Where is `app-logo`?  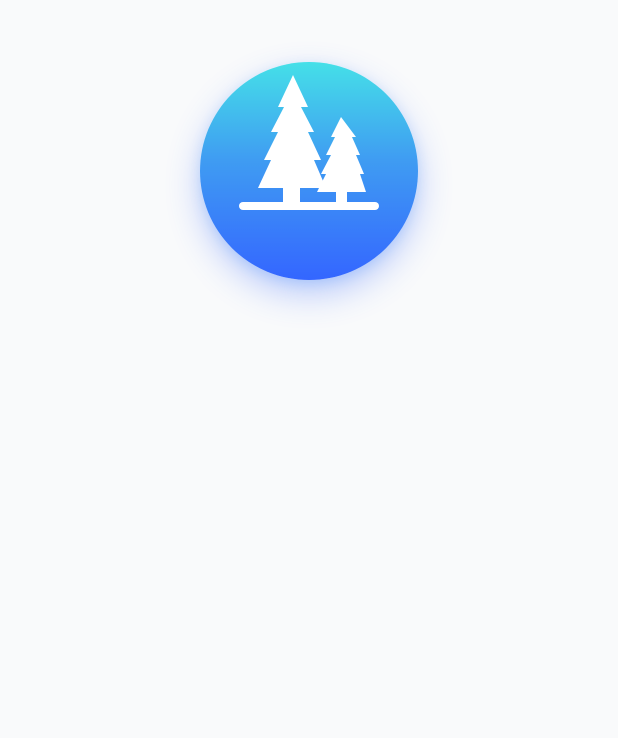
app-logo is located at coordinates (309, 171).